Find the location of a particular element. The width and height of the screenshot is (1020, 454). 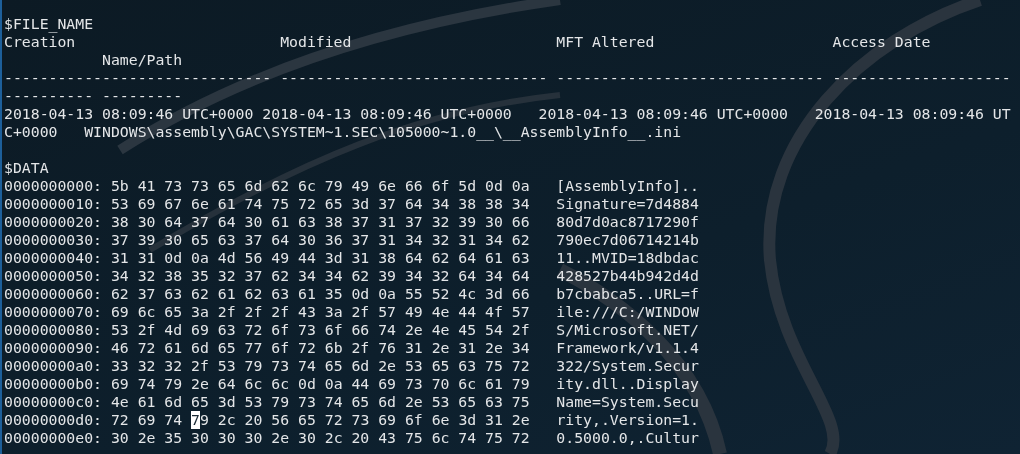

ascii-text: 790ec7d06714214b is located at coordinates (627, 240).